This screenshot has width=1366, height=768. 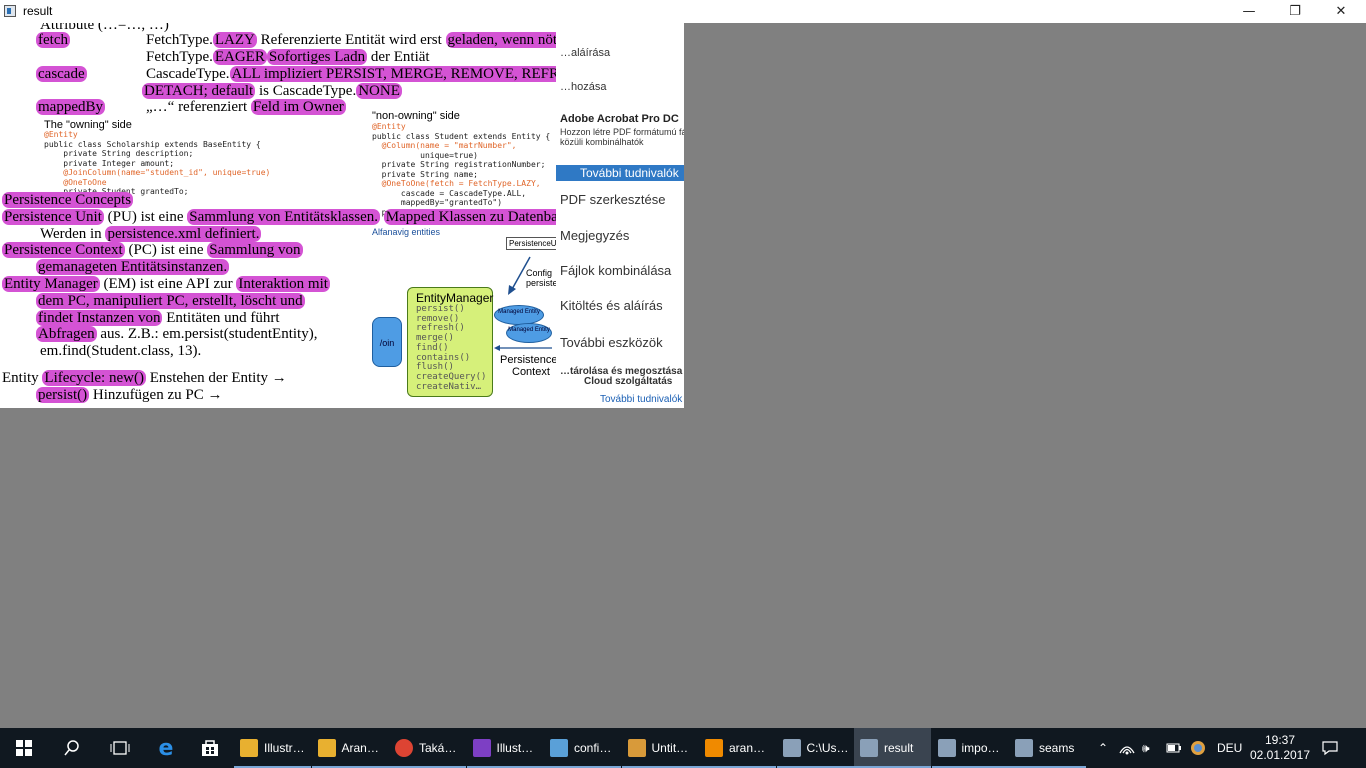 I want to click on tool-comment: Megjegyzés, so click(x=594, y=235).